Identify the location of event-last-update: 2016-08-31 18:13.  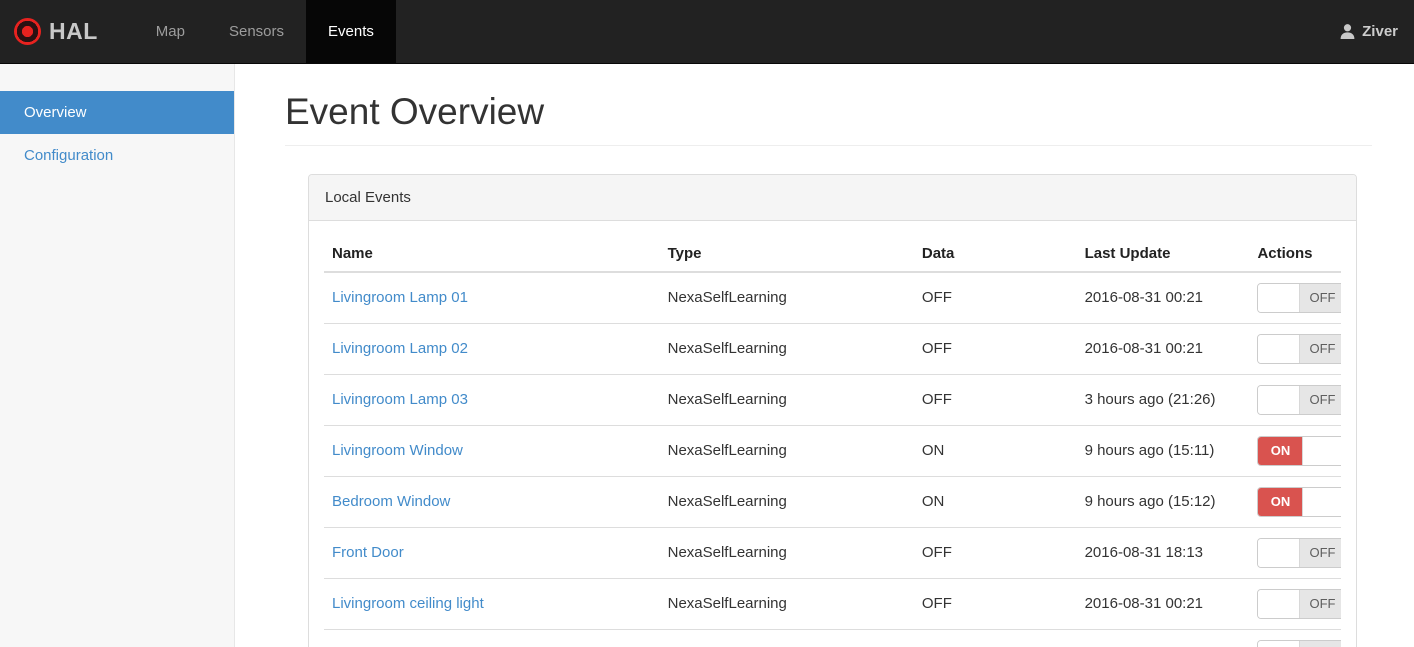
(1163, 552).